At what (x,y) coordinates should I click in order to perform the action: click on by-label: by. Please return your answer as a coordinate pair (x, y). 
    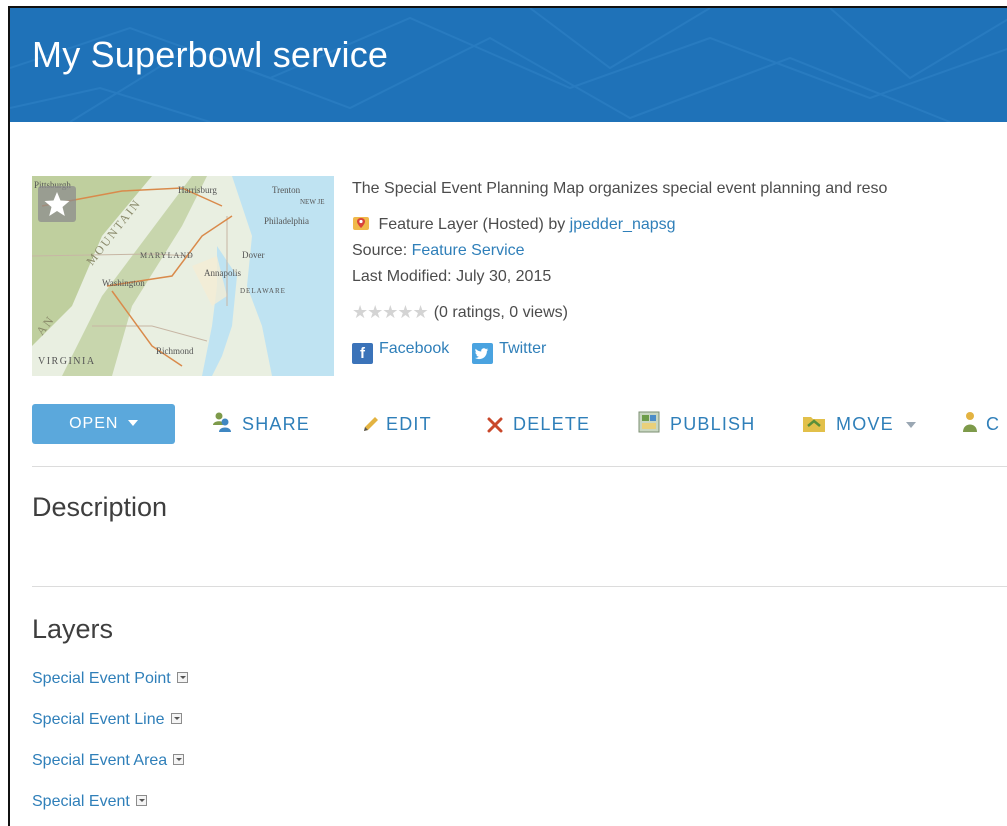
    Looking at the image, I should click on (557, 224).